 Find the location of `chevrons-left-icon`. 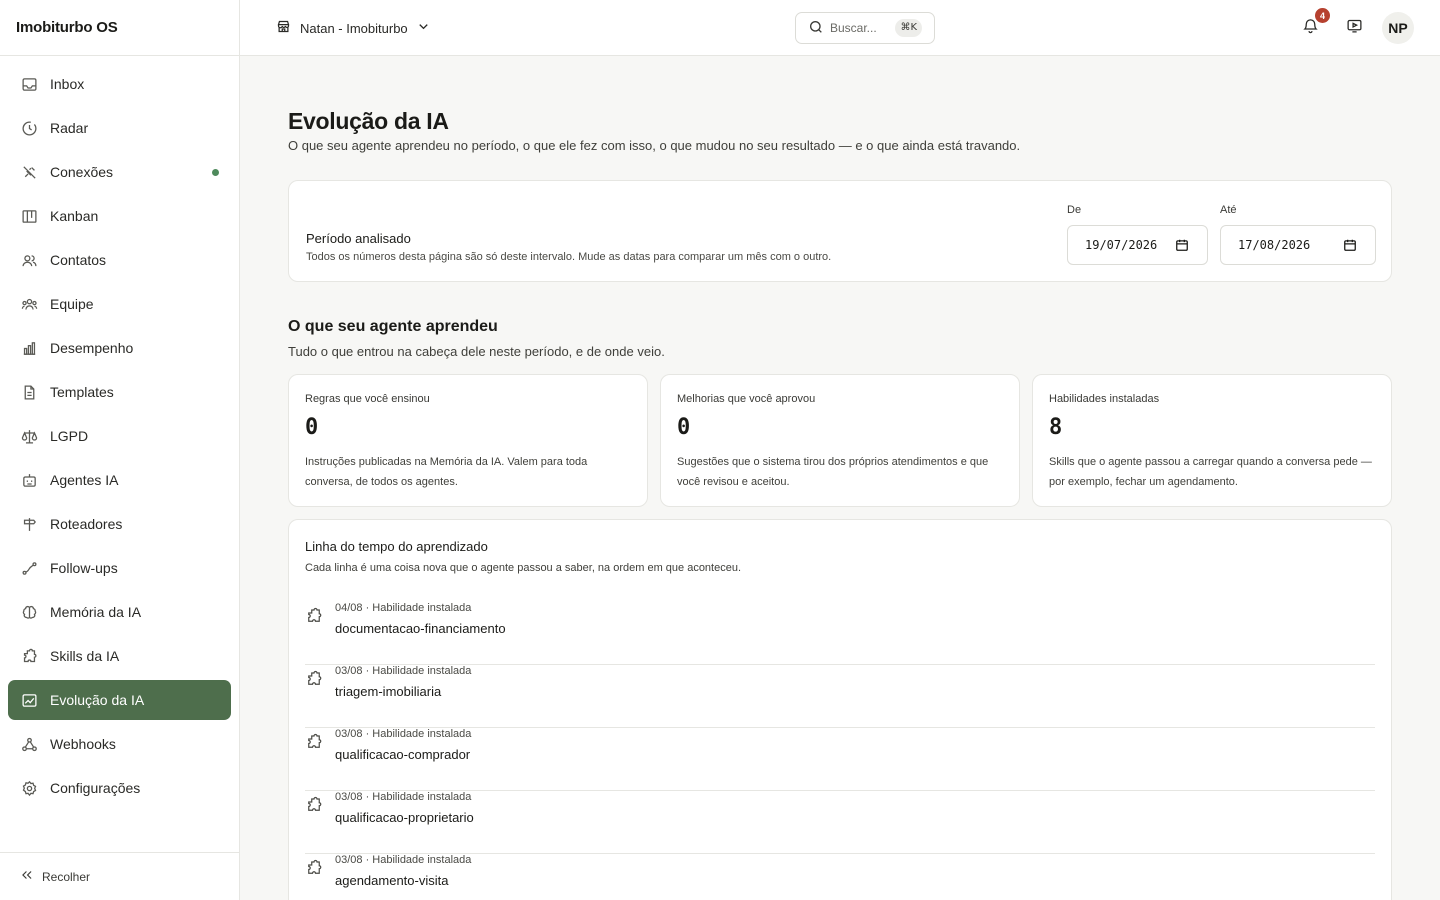

chevrons-left-icon is located at coordinates (31, 876).